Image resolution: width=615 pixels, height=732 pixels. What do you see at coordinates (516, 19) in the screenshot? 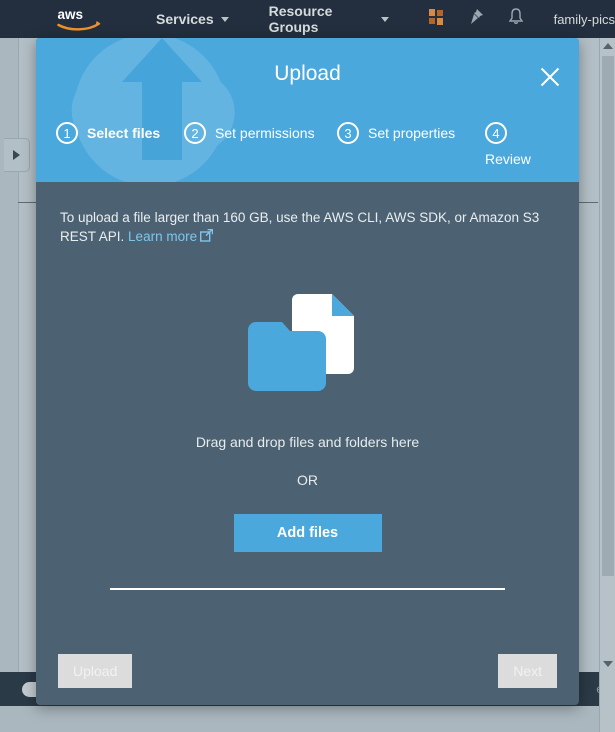
I see `bell-icon` at bounding box center [516, 19].